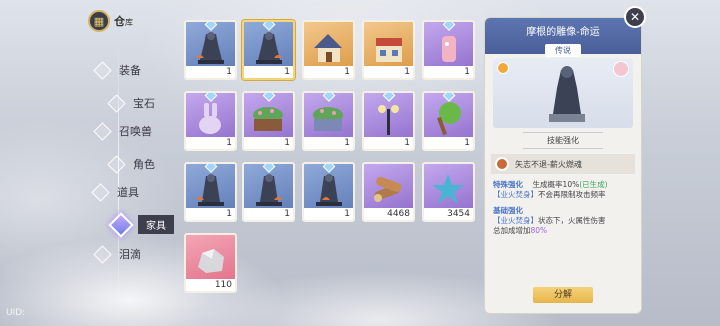  Describe the element at coordinates (99, 21) in the screenshot. I see `warehouse-icon: ▦` at that location.